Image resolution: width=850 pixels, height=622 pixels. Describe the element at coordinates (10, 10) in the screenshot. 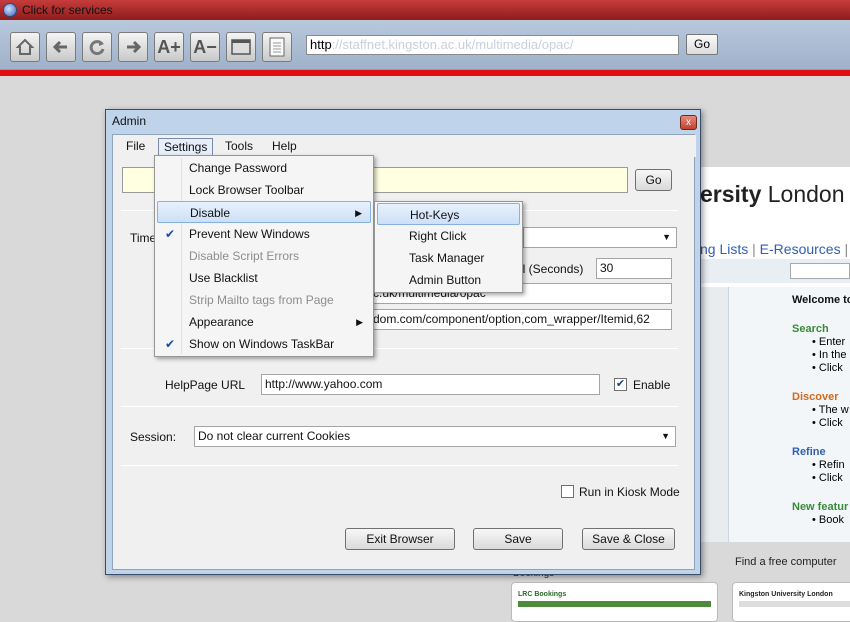

I see `app-globe-icon` at that location.